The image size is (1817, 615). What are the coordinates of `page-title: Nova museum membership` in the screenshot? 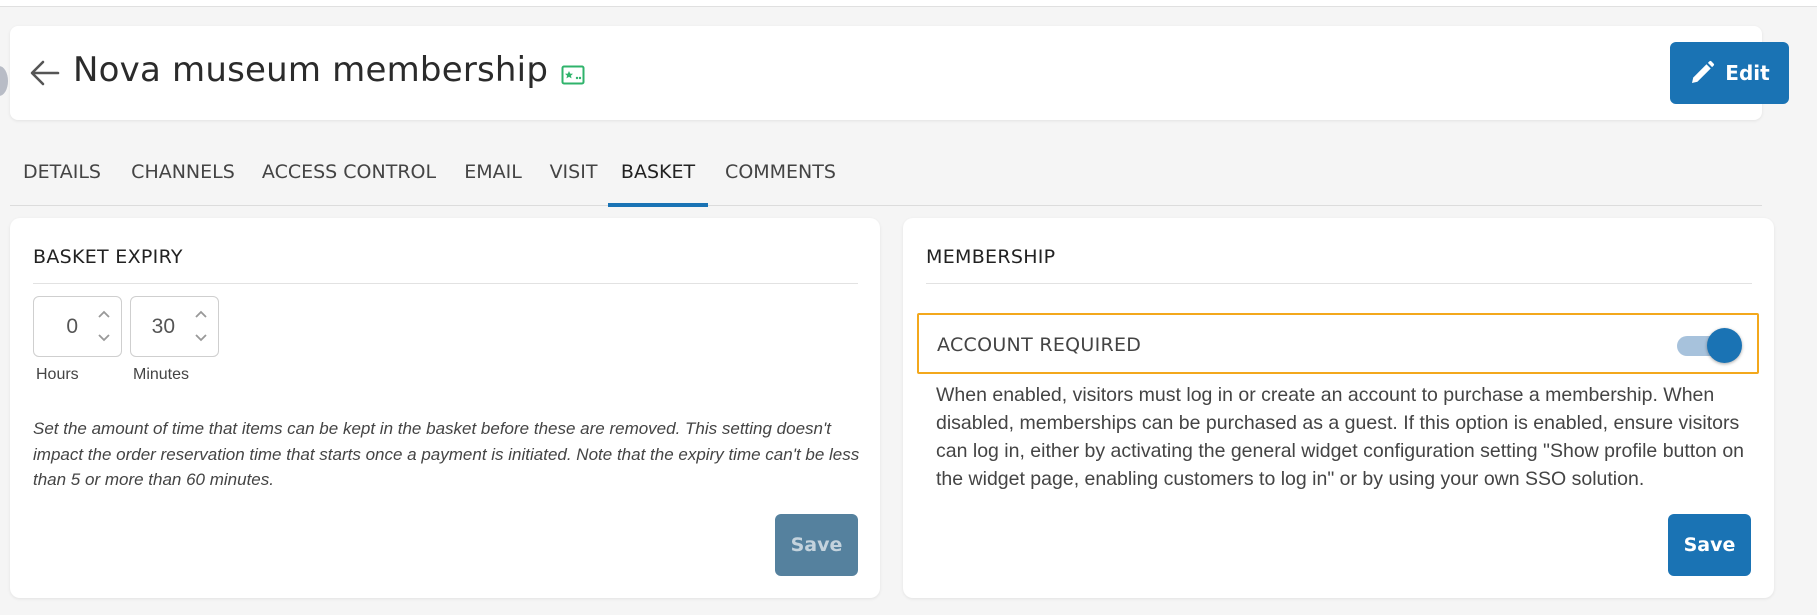 It's located at (311, 70).